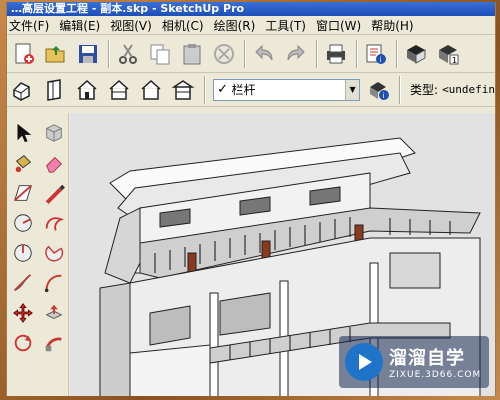 This screenshot has width=500, height=400. What do you see at coordinates (29, 25) in the screenshot?
I see `menu-file: 文件(F)` at bounding box center [29, 25].